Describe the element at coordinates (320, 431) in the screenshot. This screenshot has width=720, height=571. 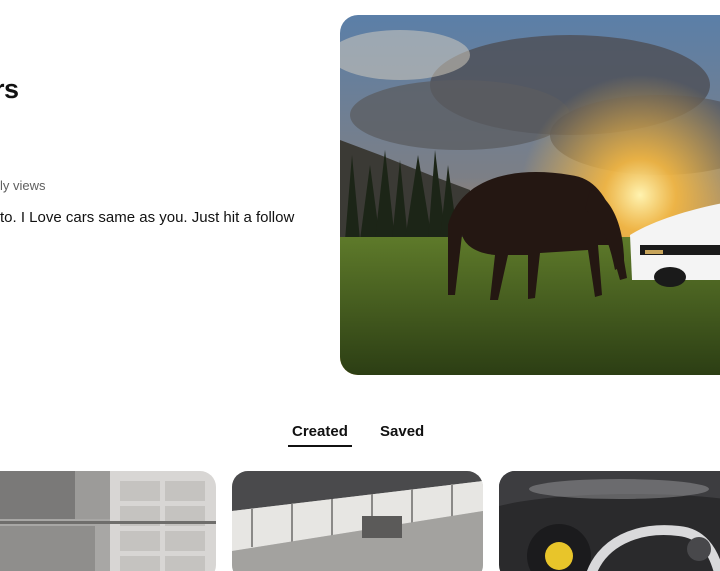
I see `tab-created: Created` at that location.